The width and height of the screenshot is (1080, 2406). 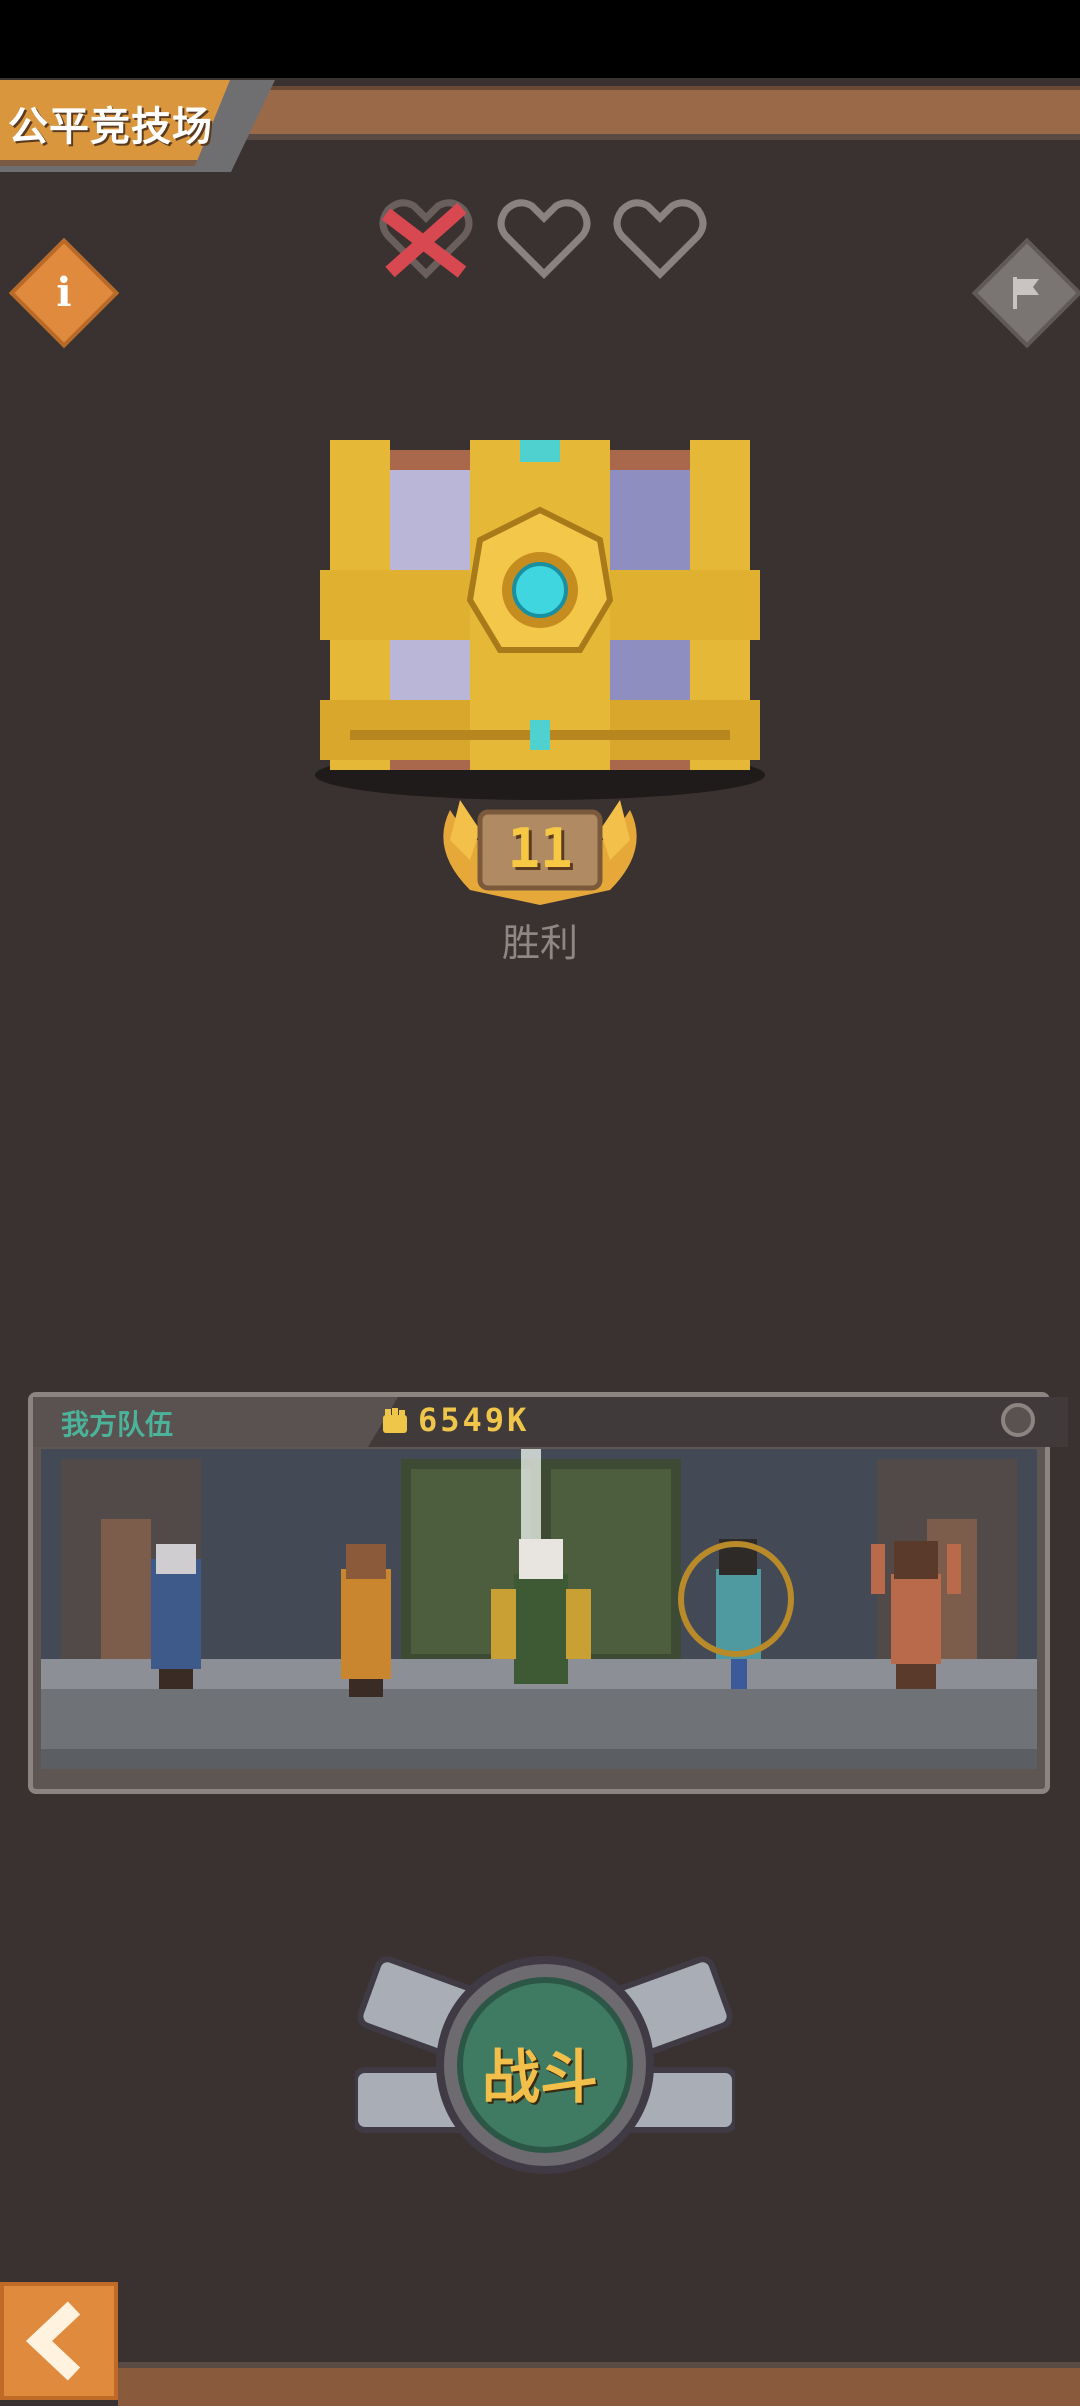 I want to click on win-count: 11, so click(x=540, y=848).